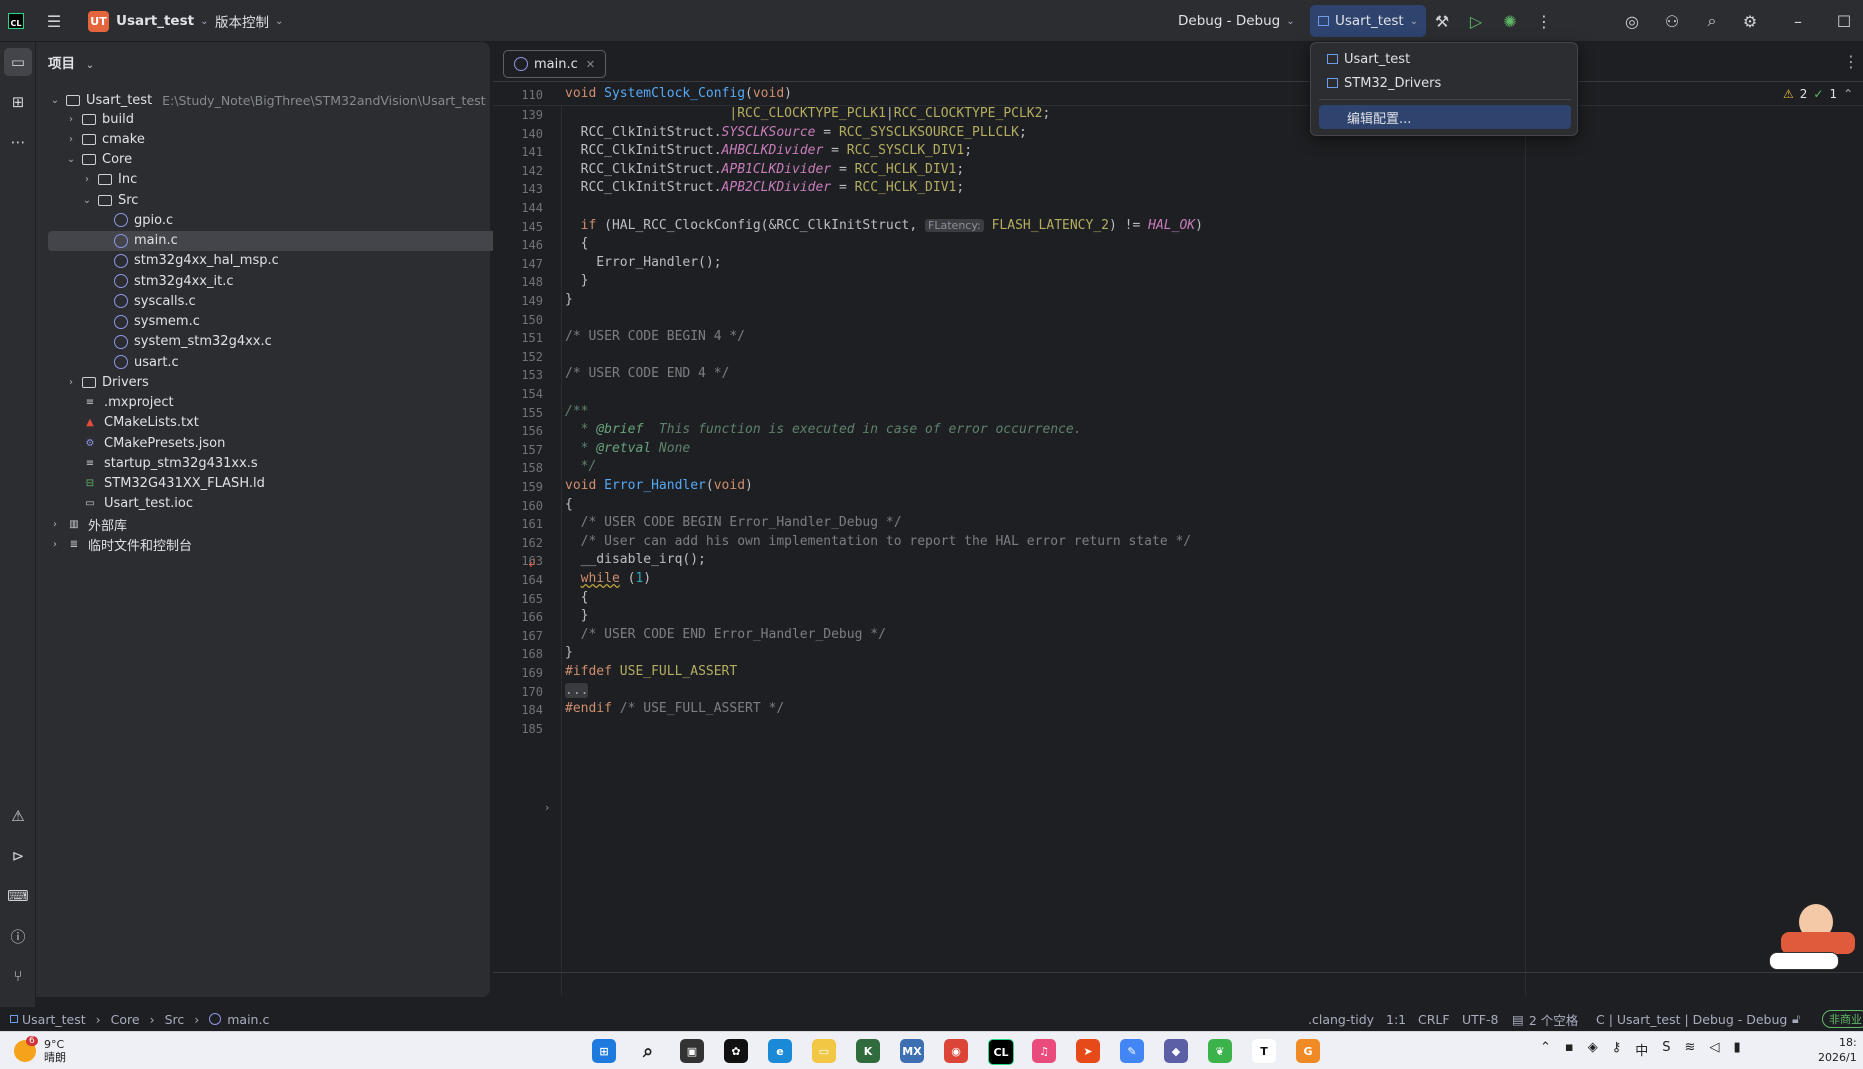 The image size is (1863, 1069). What do you see at coordinates (1842, 1019) in the screenshot?
I see `license-badge: 非商业` at bounding box center [1842, 1019].